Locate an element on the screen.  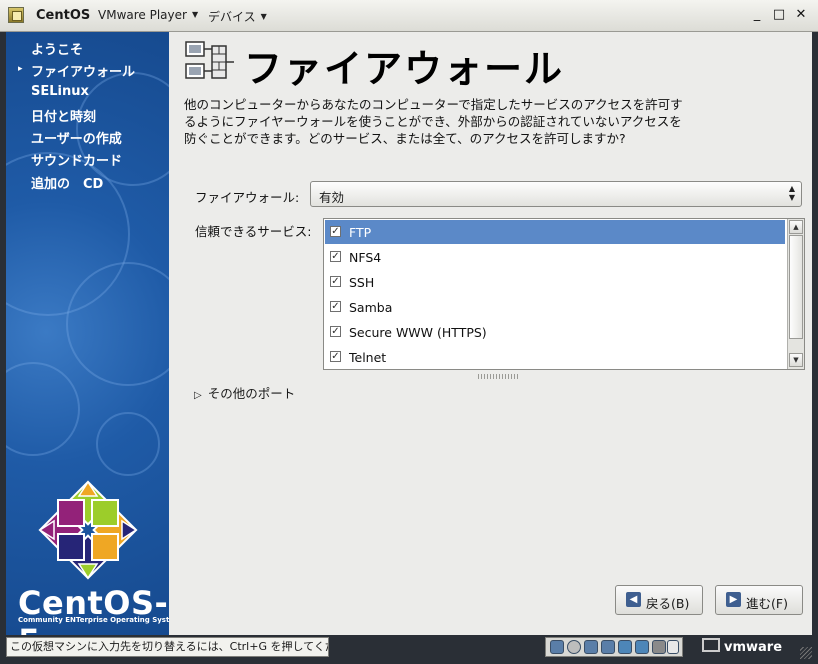
services-scrollbar: ▲ ▼ is located at coordinates (795, 294).